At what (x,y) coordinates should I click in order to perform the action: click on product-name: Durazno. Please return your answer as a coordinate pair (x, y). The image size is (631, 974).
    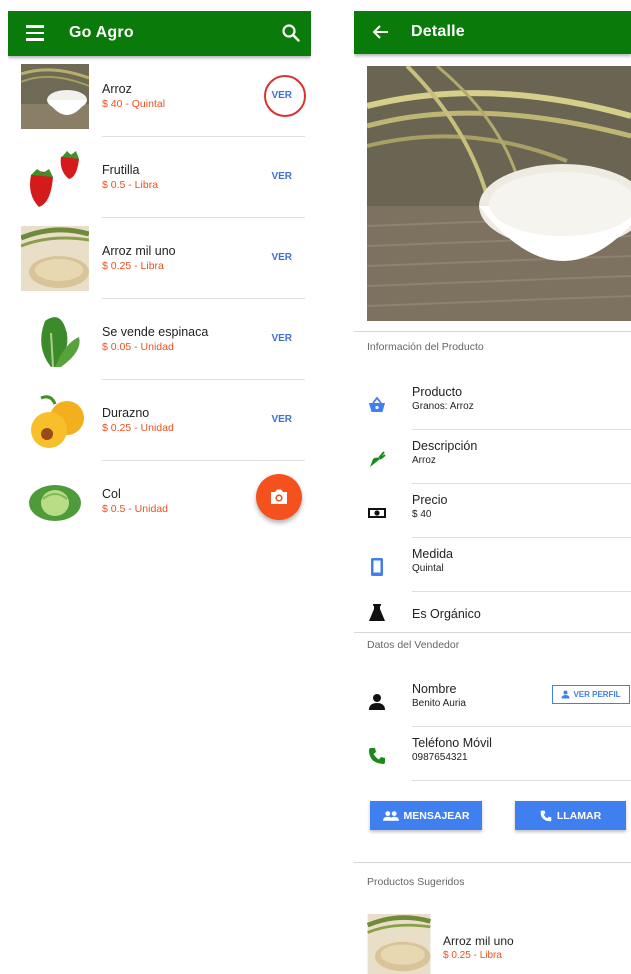
    Looking at the image, I should click on (126, 413).